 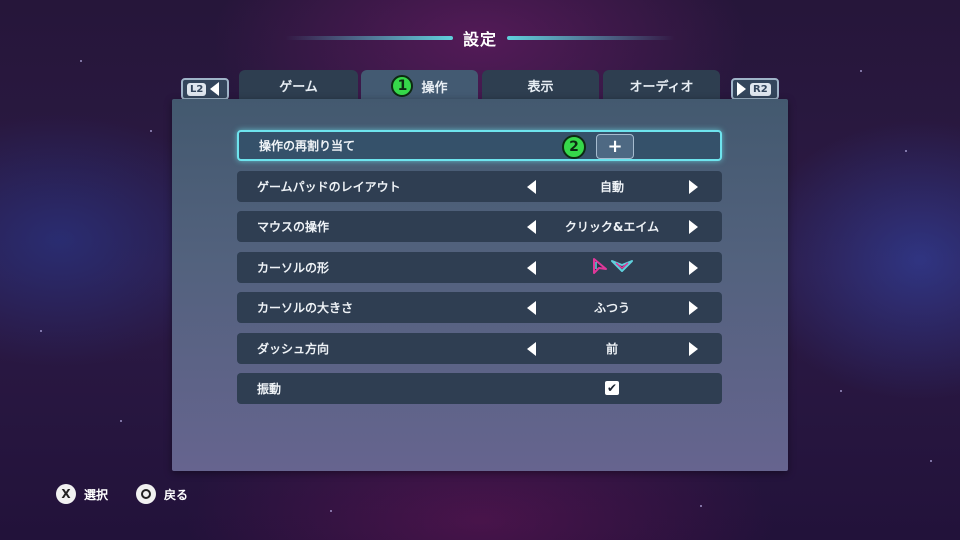 I want to click on setting-row-remap-controls: 操作の再割り当て 2 +, so click(x=479, y=145).